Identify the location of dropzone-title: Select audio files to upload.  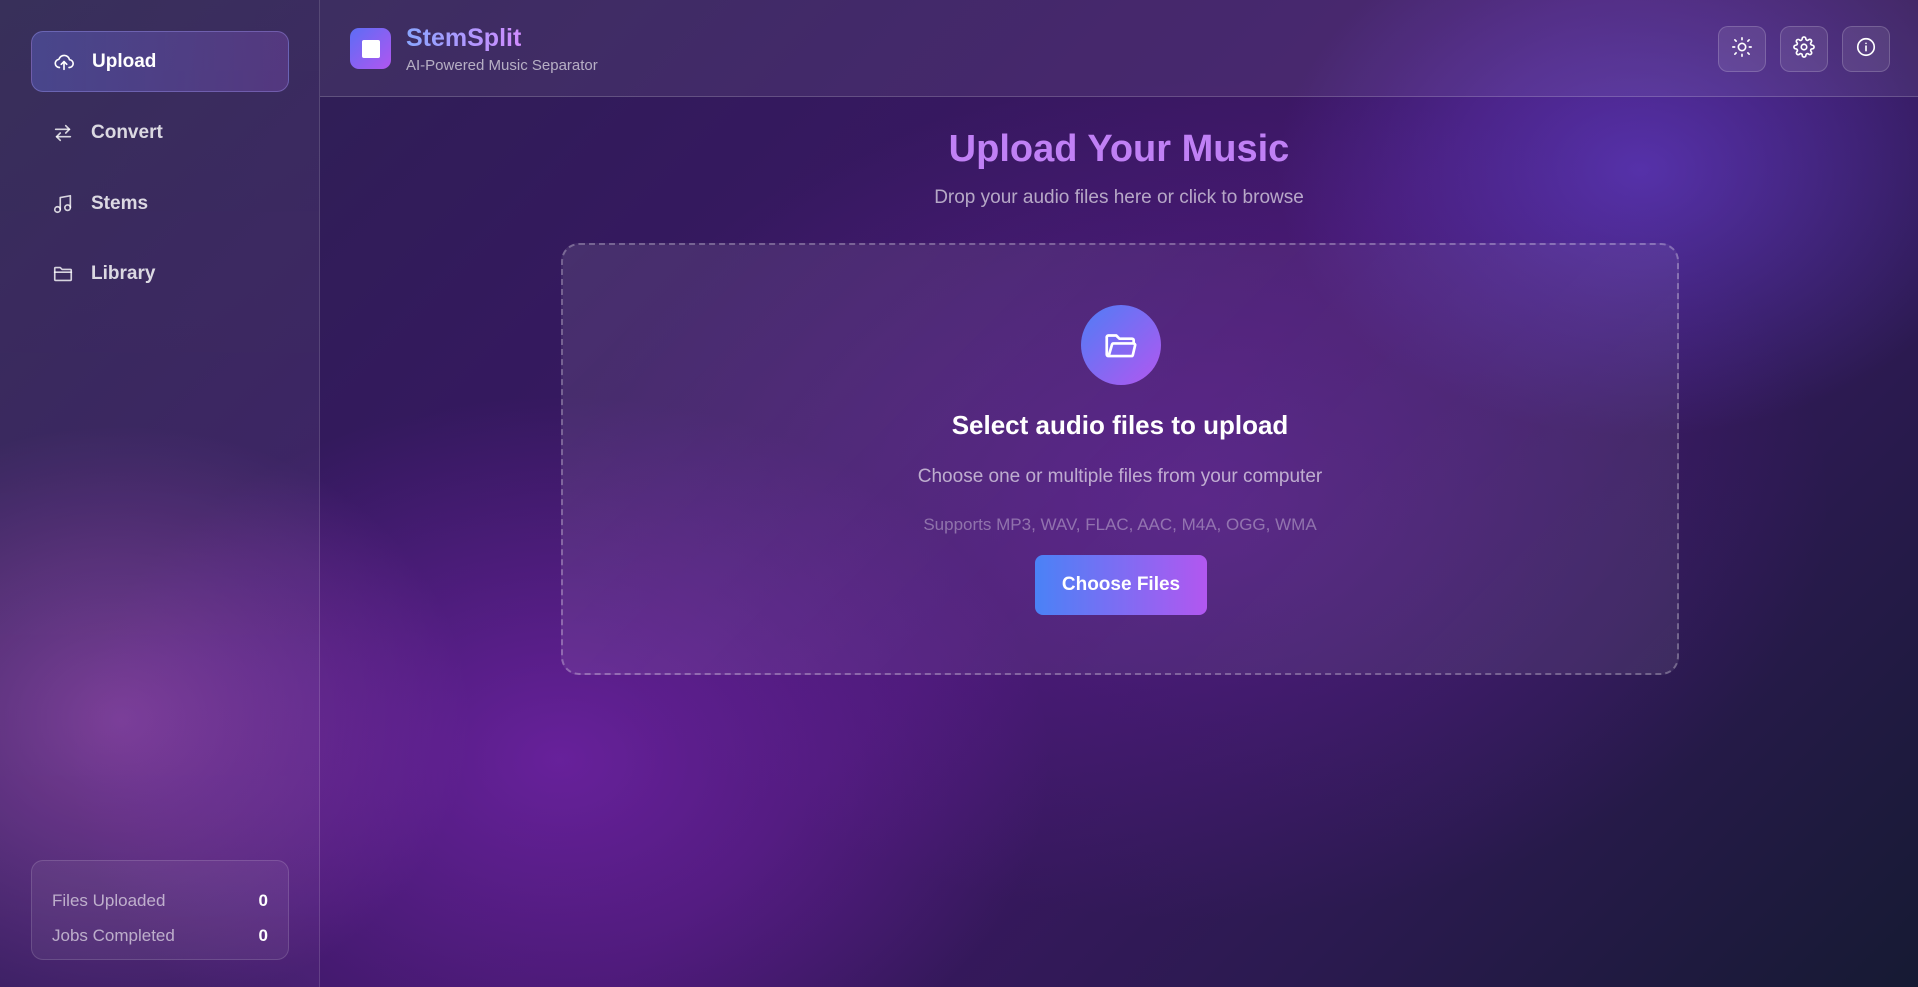
(1120, 425).